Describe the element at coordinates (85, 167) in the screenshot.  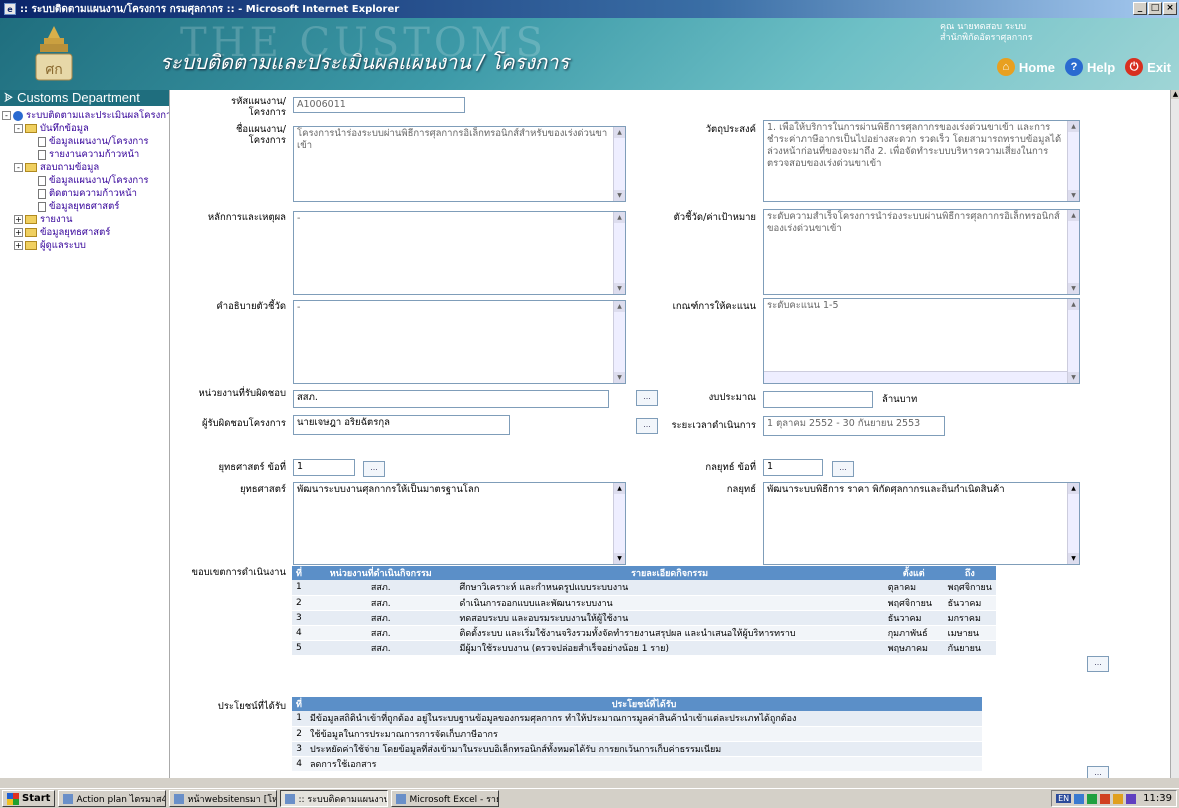
I see `sidebar-item-3: - สอบถามข้อมูล` at that location.